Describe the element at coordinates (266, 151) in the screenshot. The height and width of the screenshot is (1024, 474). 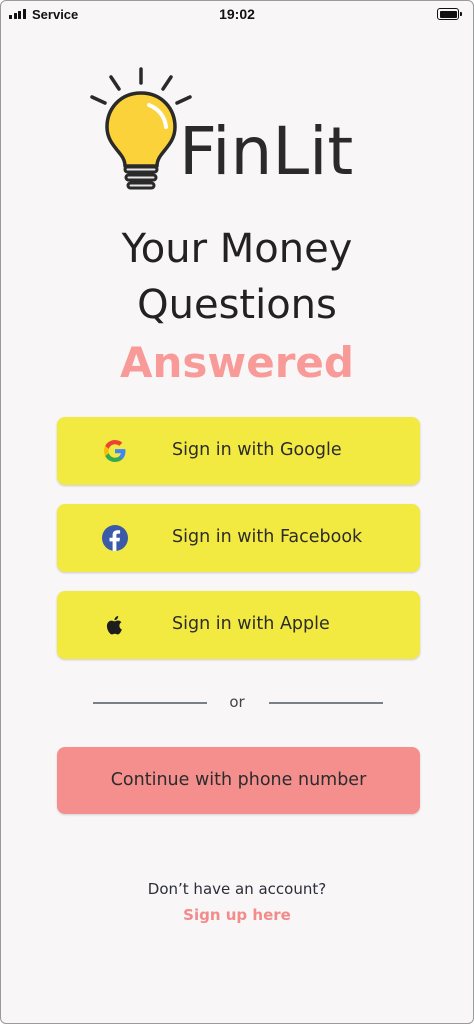
I see `brand-name: FinLit` at that location.